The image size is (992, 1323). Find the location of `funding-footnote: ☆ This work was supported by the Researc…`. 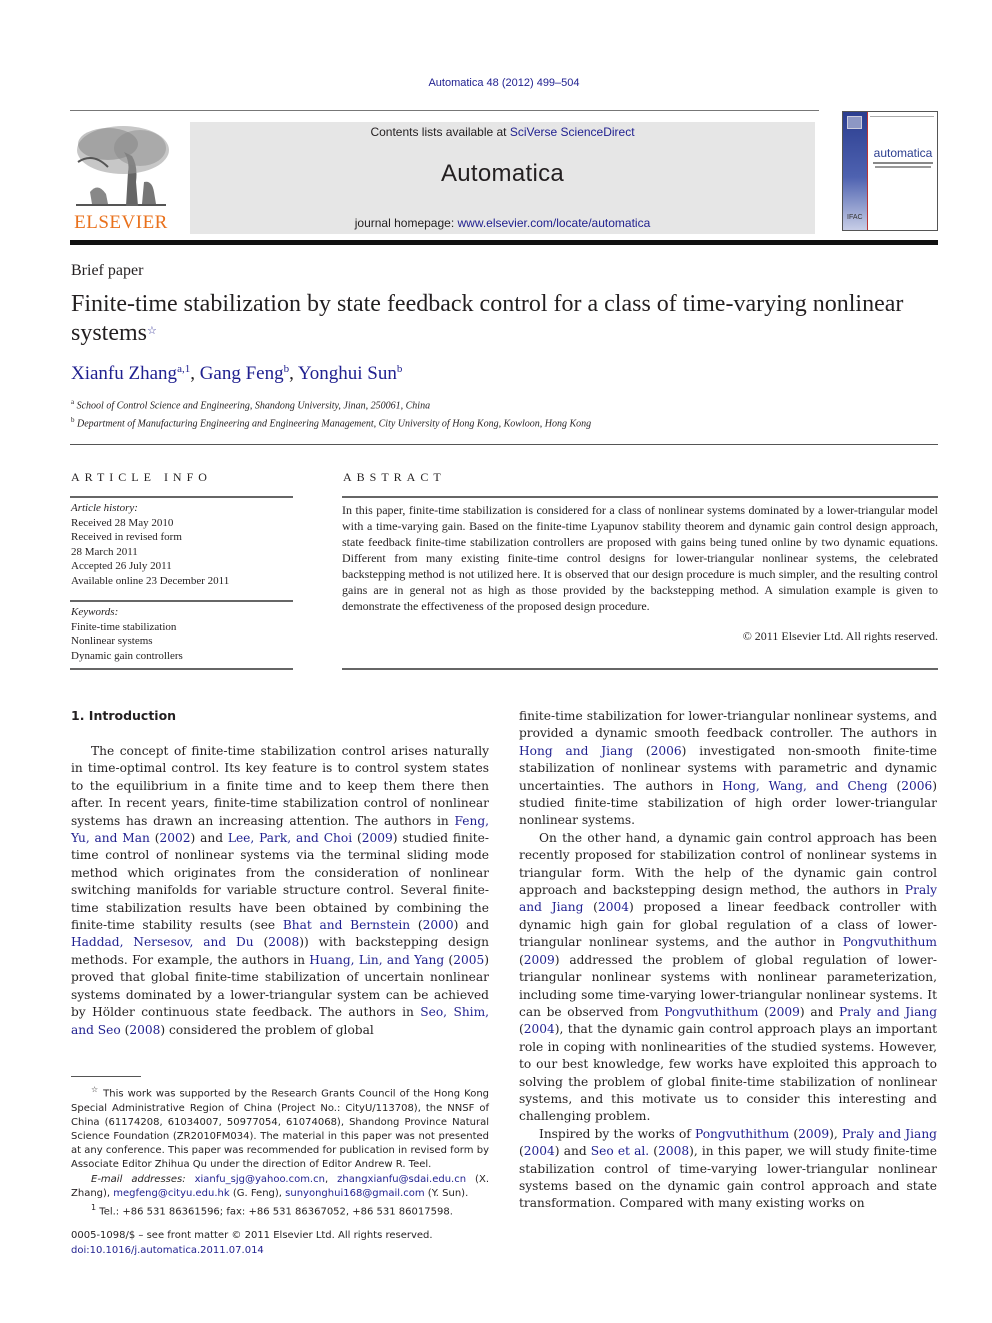

funding-footnote: ☆ This work was supported by the Researc… is located at coordinates (280, 1128).